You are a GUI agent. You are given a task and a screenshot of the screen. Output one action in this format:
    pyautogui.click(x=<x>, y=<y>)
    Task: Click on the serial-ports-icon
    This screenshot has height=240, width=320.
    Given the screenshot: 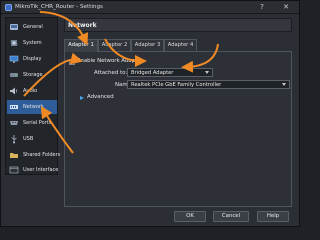 What is the action you would take?
    pyautogui.click(x=14, y=123)
    